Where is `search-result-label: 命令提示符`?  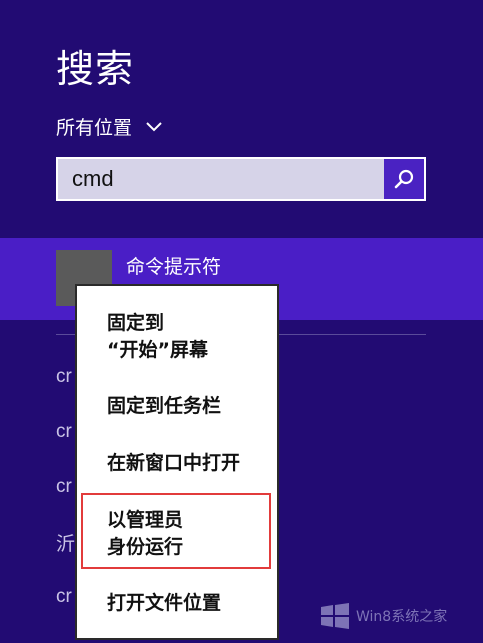 search-result-label: 命令提示符 is located at coordinates (174, 267).